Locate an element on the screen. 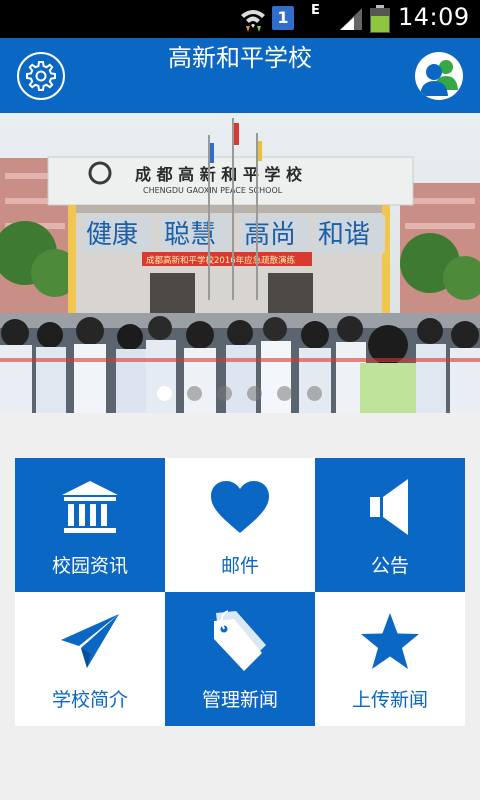 This screenshot has height=800, width=480. menu-school-intro: 学校简介 is located at coordinates (90, 659).